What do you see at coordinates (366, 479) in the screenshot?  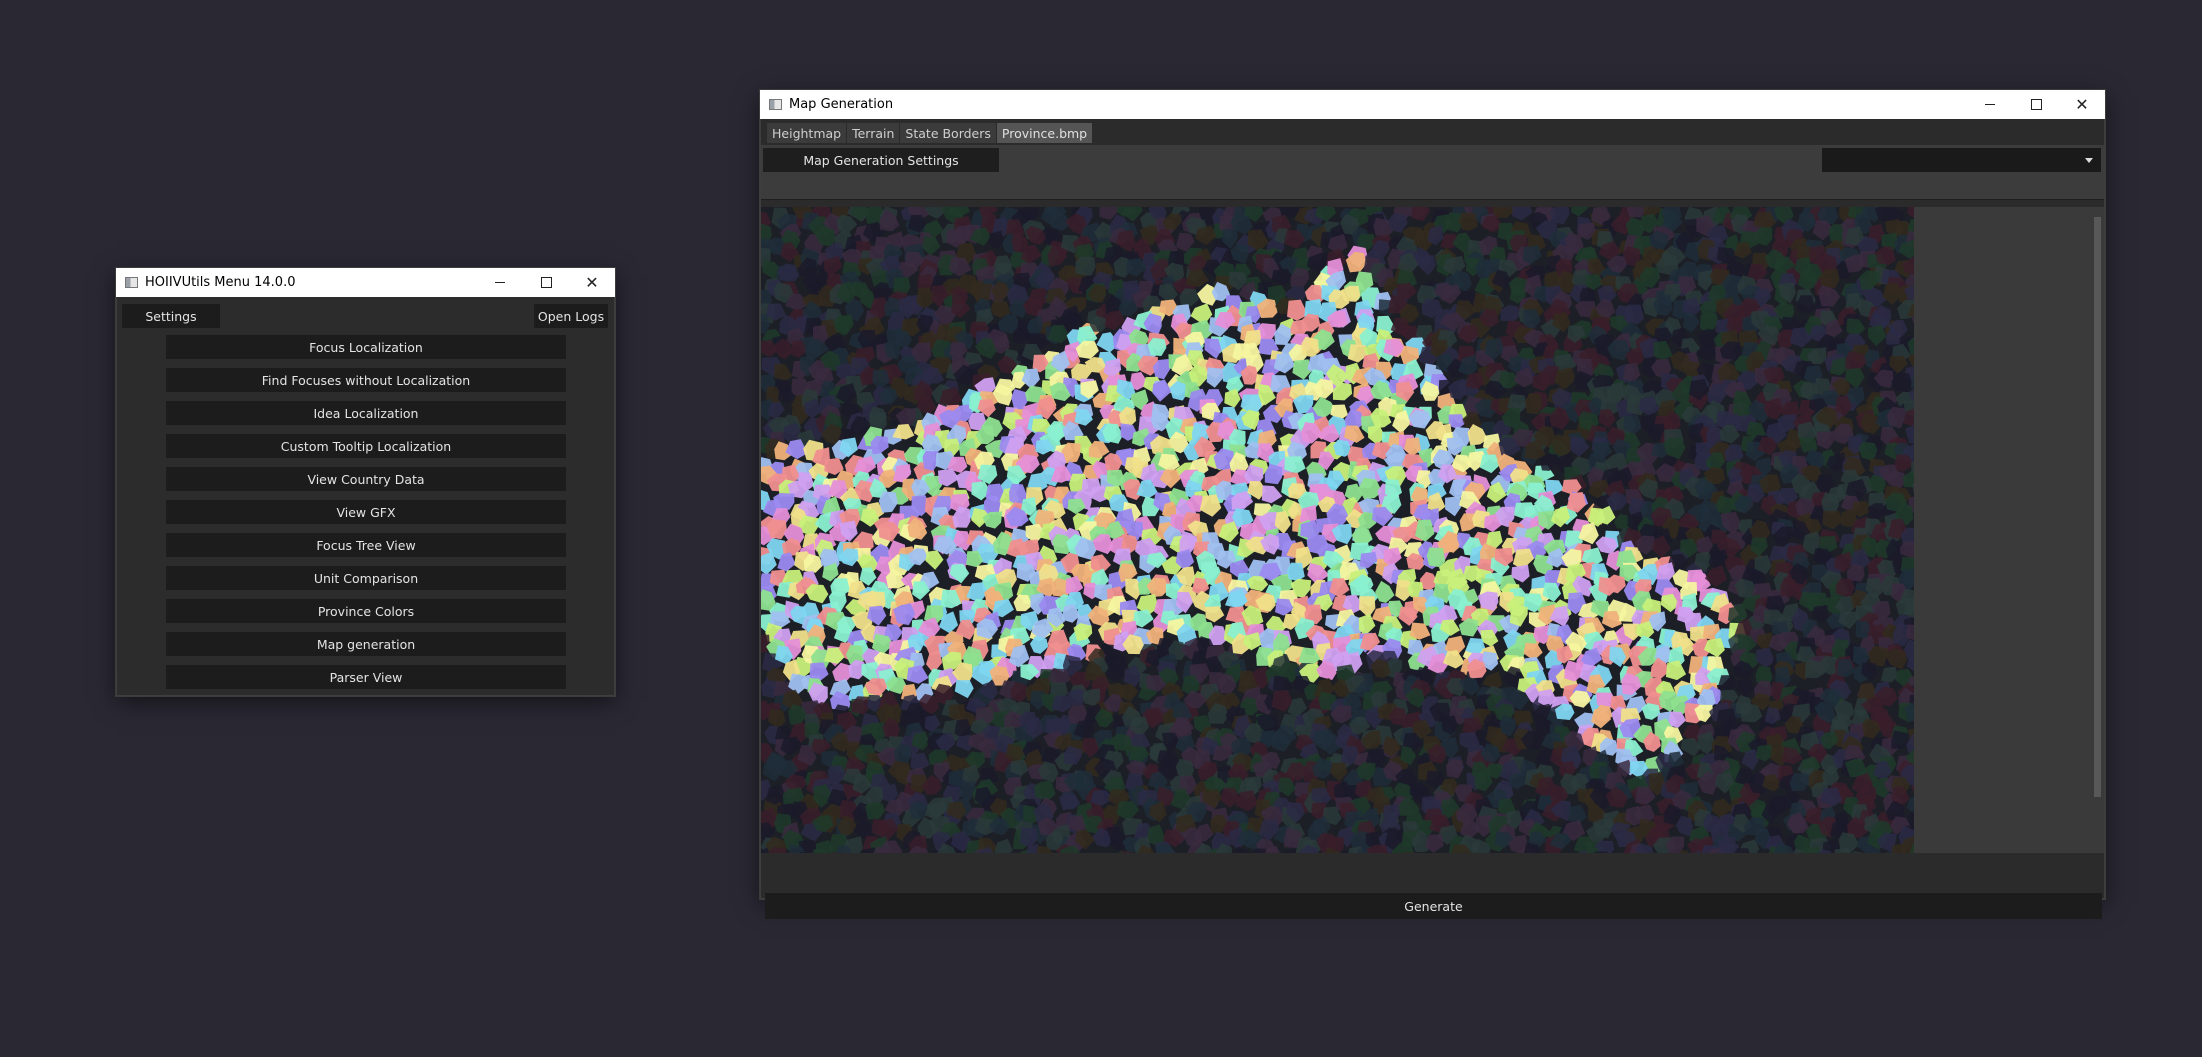 I see `view-country-data-button: View Country Data` at bounding box center [366, 479].